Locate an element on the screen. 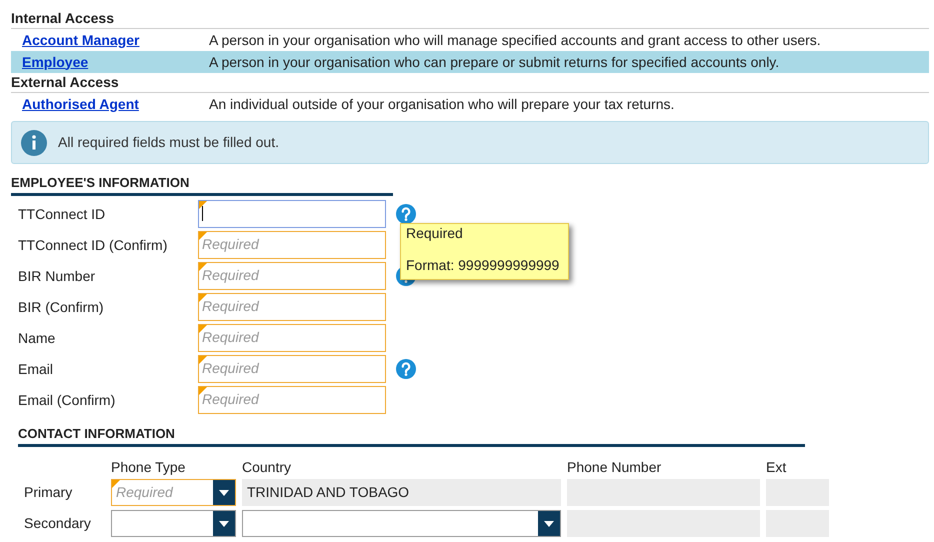 The width and height of the screenshot is (934, 542). group-heading: Internal Access is located at coordinates (470, 19).